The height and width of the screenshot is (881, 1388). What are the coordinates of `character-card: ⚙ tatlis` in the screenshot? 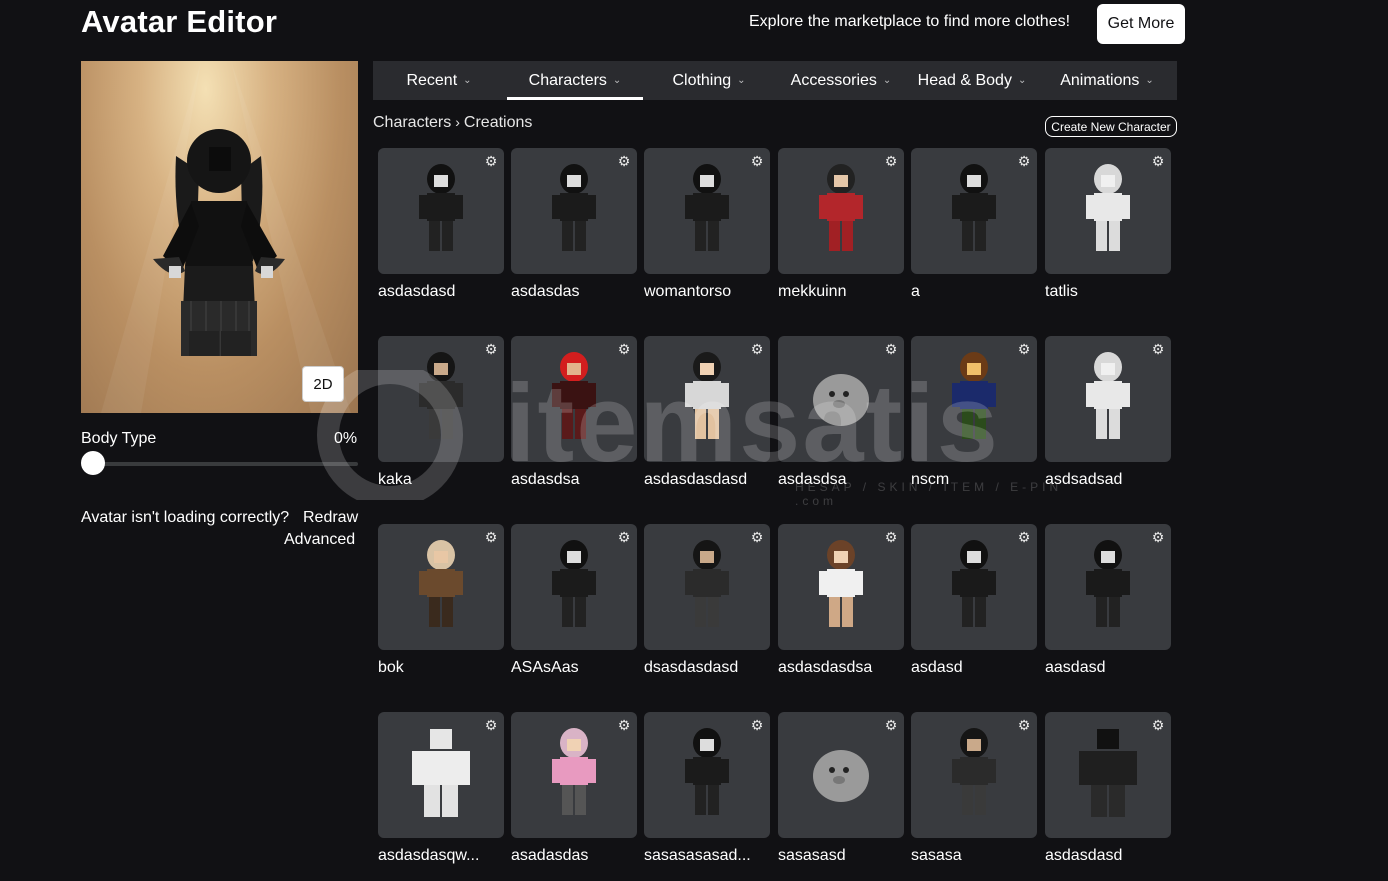 It's located at (1108, 224).